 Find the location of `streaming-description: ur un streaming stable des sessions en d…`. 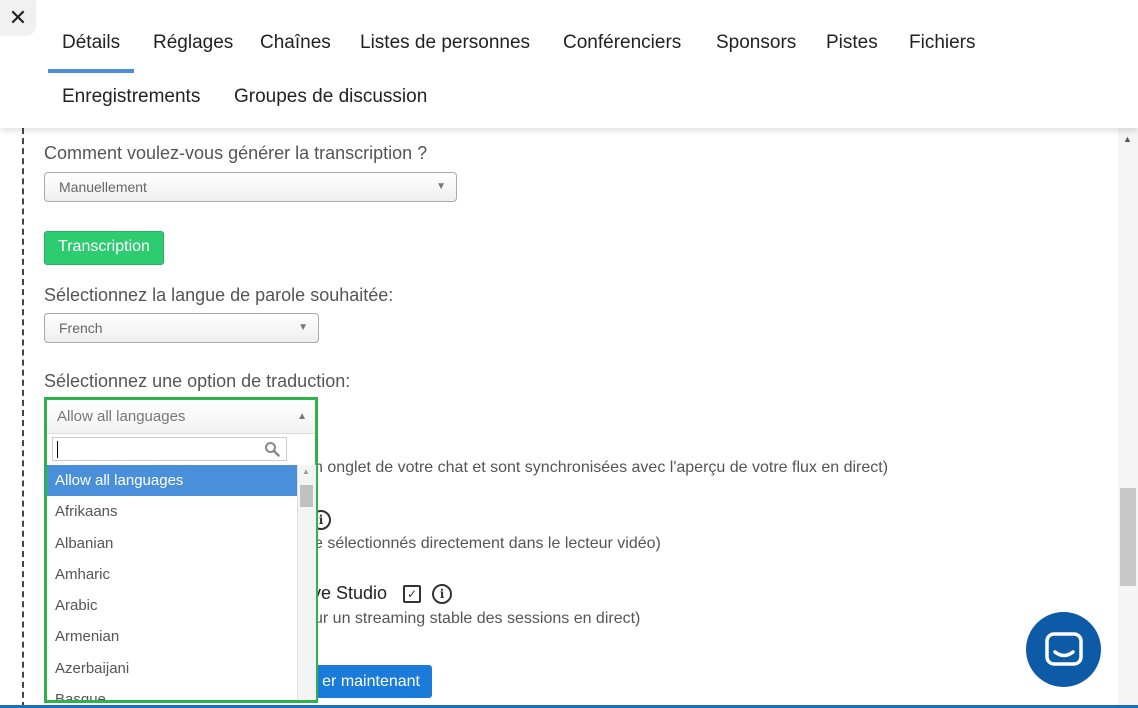

streaming-description: ur un streaming stable des sessions en d… is located at coordinates (477, 618).